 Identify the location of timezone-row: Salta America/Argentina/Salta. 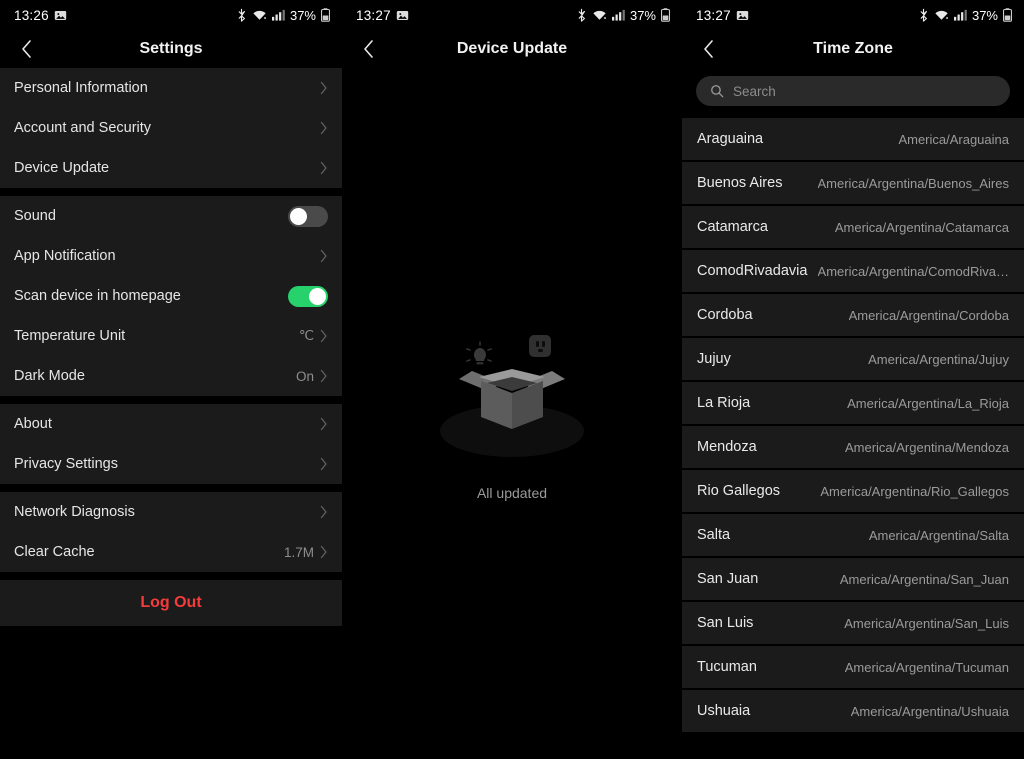
(853, 536).